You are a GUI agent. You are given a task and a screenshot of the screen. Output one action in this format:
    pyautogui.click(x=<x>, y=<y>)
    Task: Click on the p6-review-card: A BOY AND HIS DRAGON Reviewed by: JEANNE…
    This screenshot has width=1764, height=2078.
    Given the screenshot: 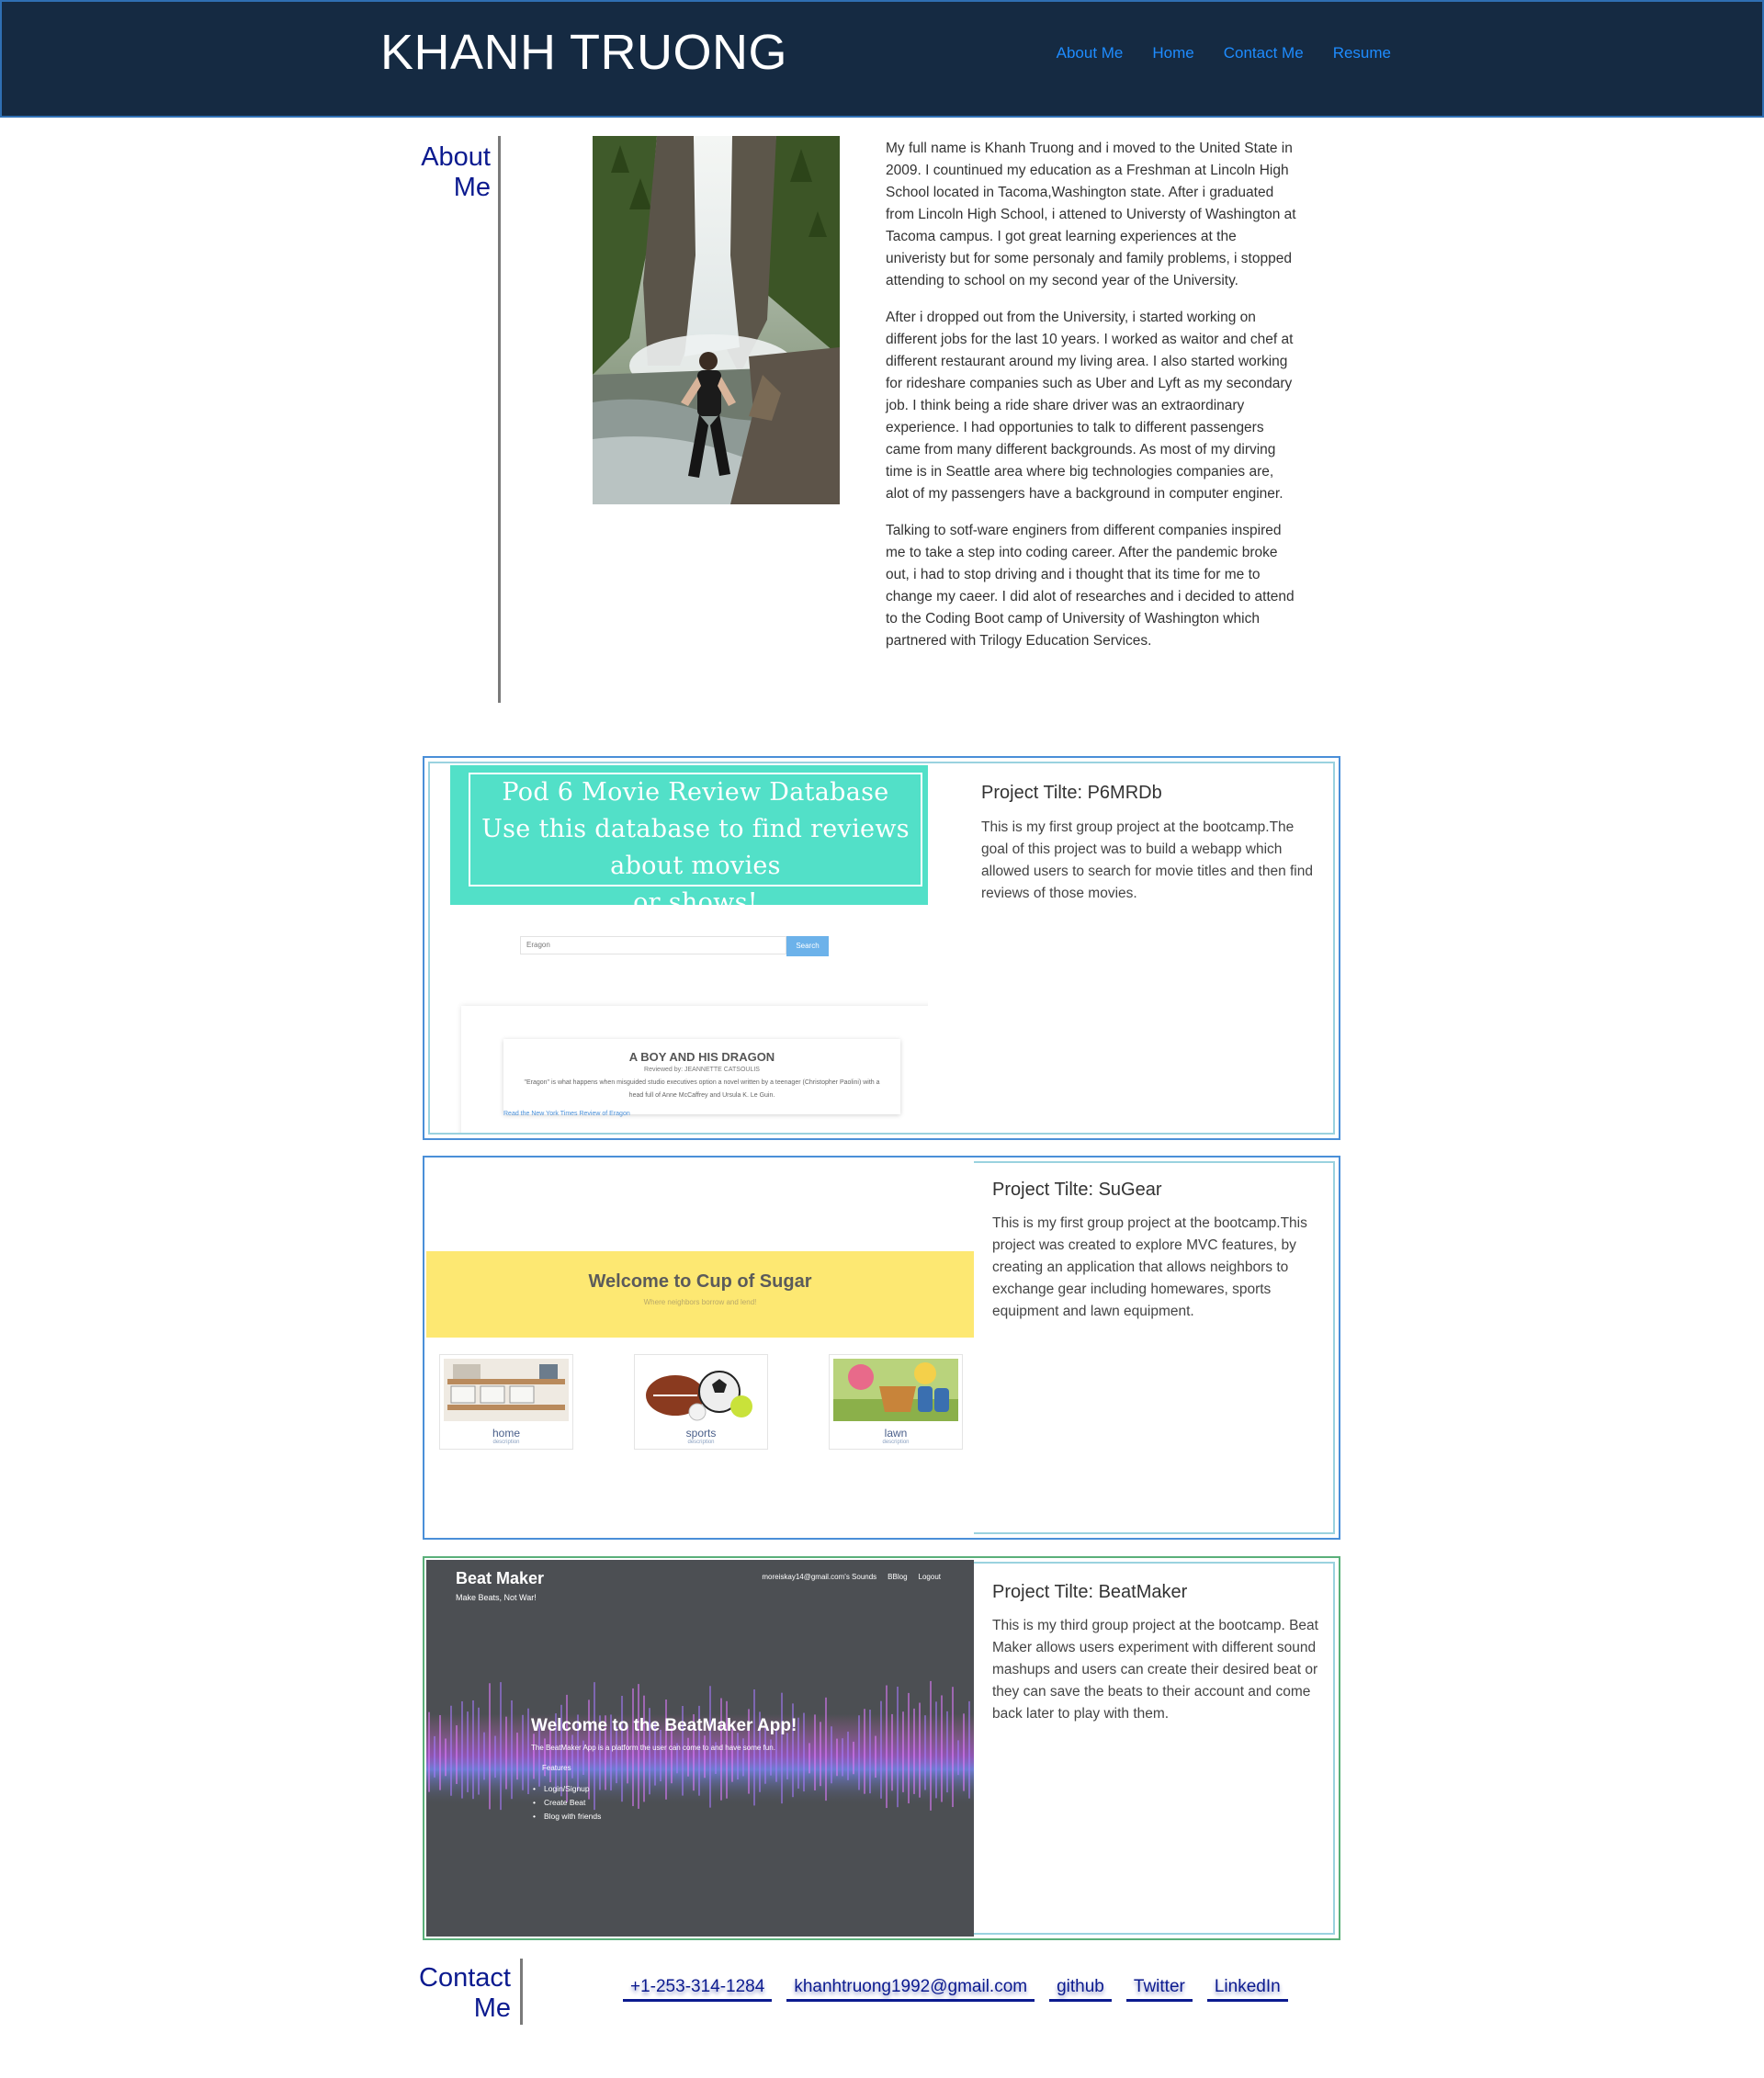 What is the action you would take?
    pyautogui.click(x=702, y=1076)
    